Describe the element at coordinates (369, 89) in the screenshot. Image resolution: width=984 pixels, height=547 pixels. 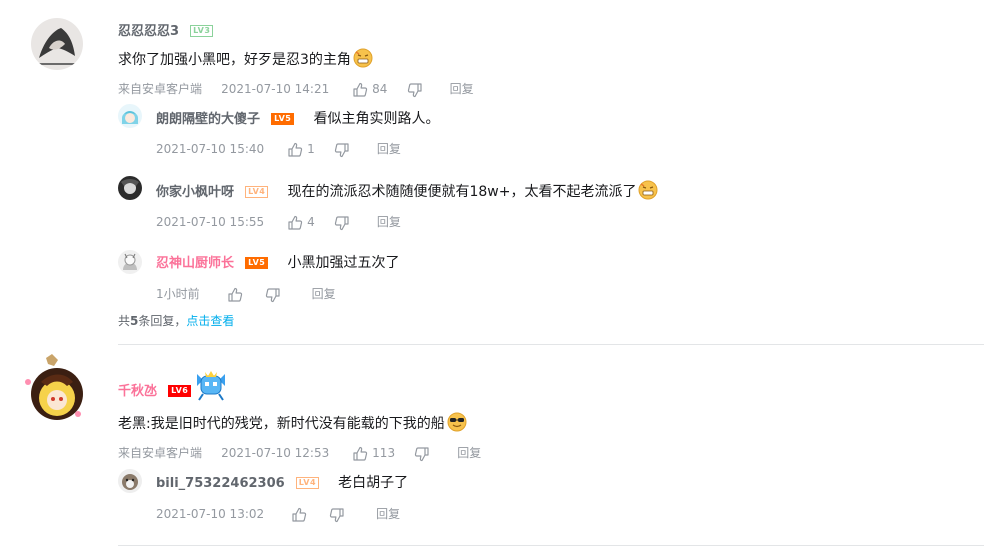
I see `like-button: 84` at that location.